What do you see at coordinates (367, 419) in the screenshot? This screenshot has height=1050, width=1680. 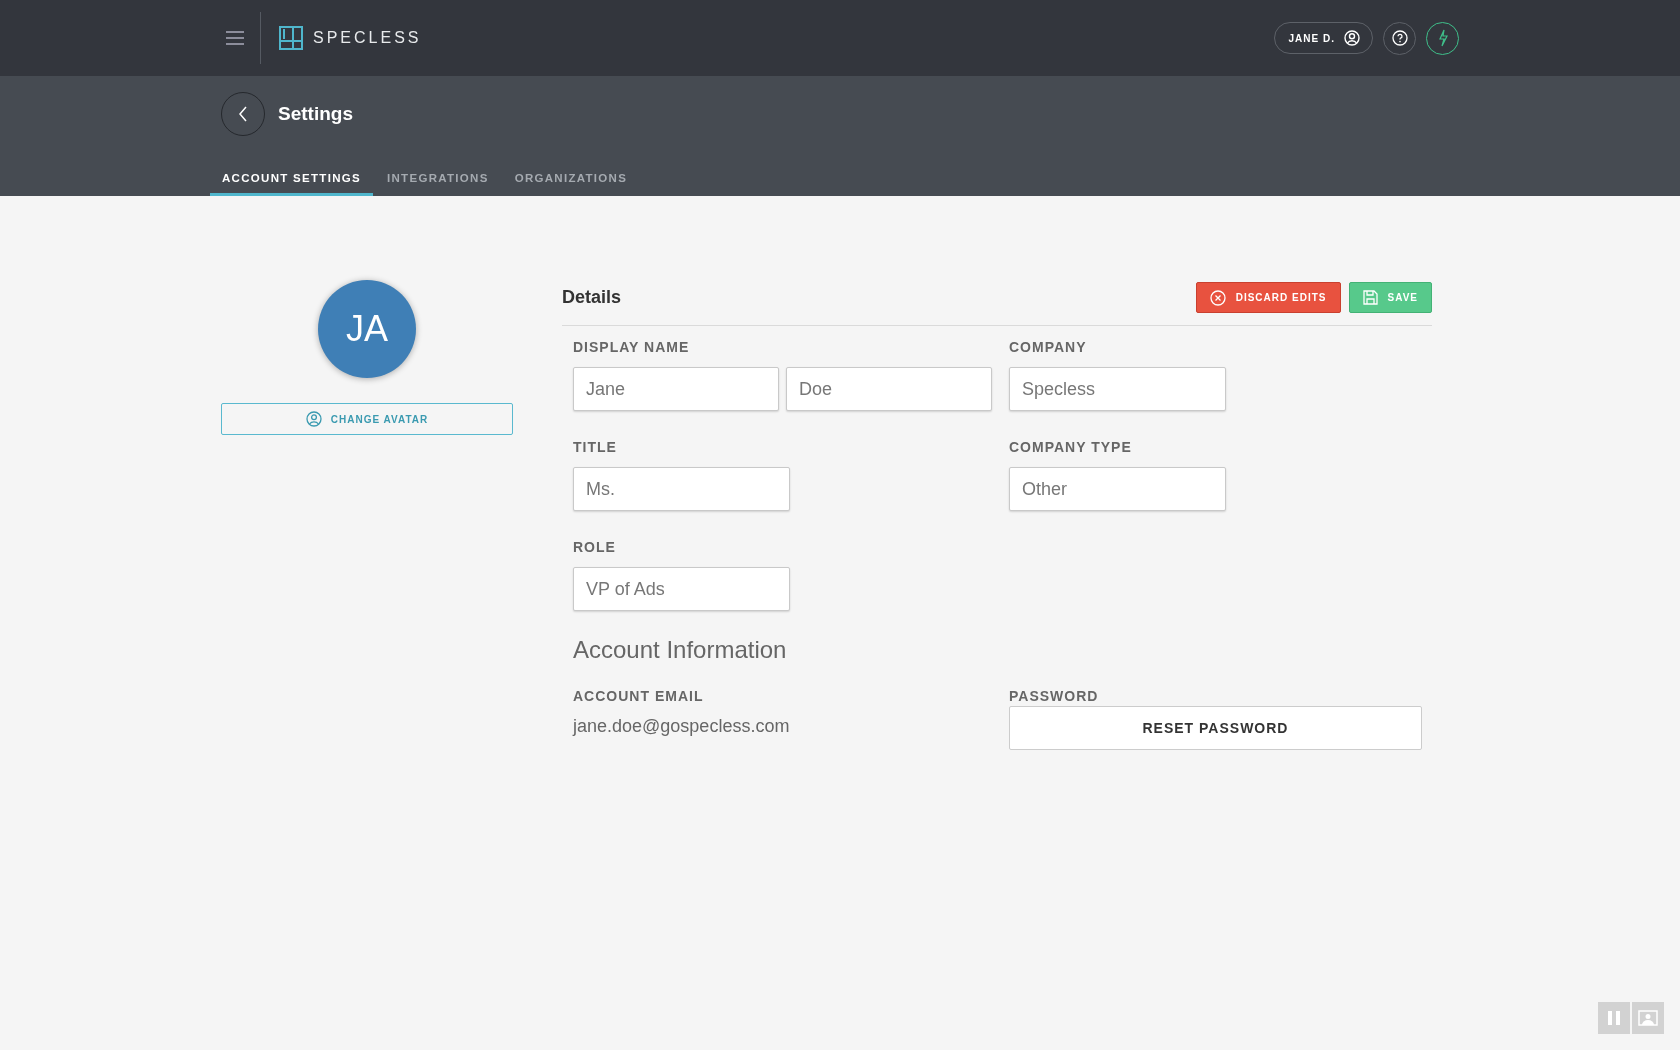 I see `change-avatar-button: CHANGE AVATAR` at bounding box center [367, 419].